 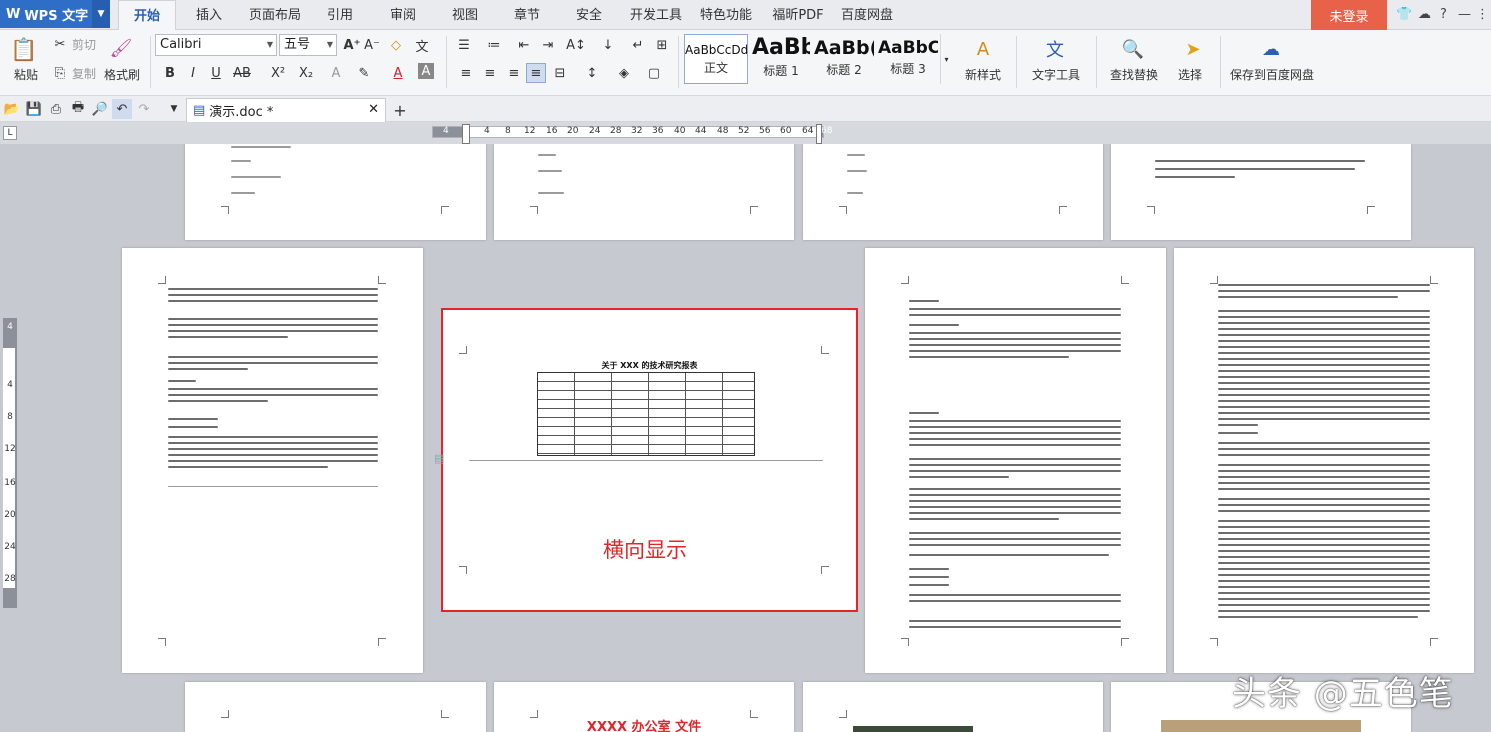 I want to click on align-left-icon: ≡, so click(x=466, y=73).